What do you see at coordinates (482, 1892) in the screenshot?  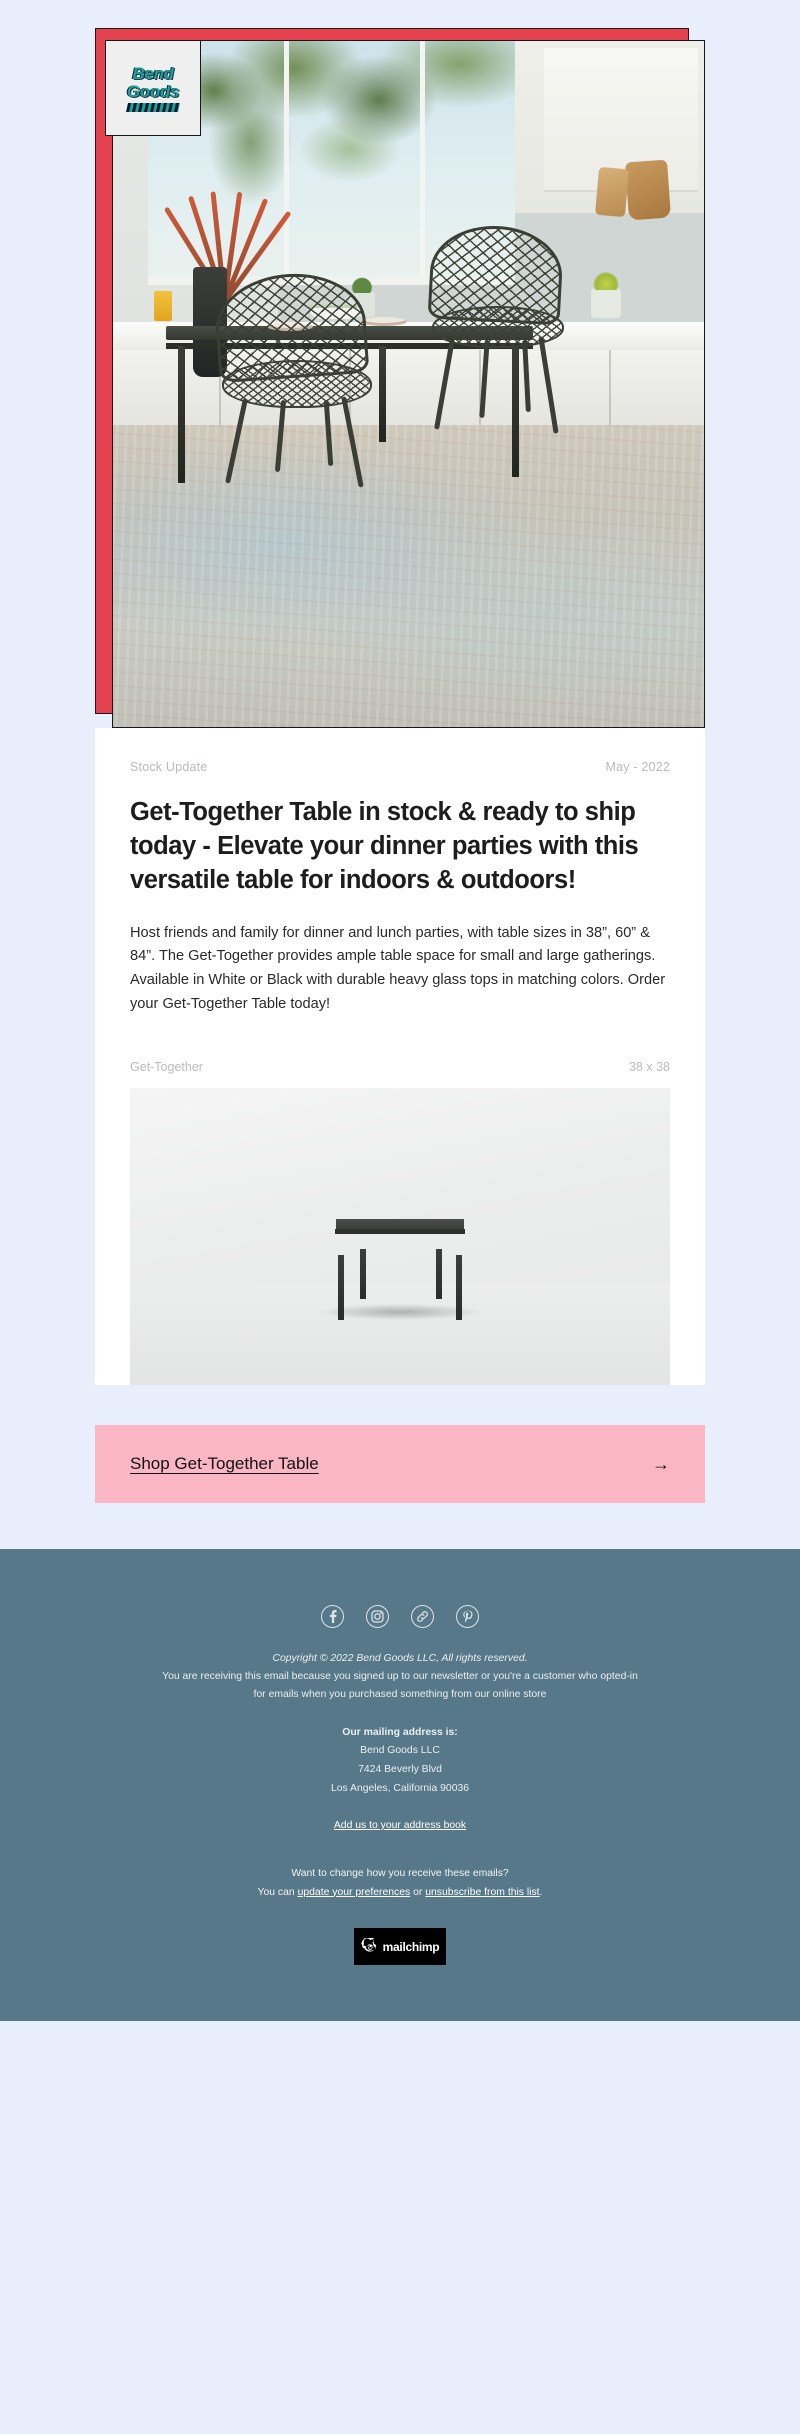 I see `unsubscribe-link: unsubscribe from this list` at bounding box center [482, 1892].